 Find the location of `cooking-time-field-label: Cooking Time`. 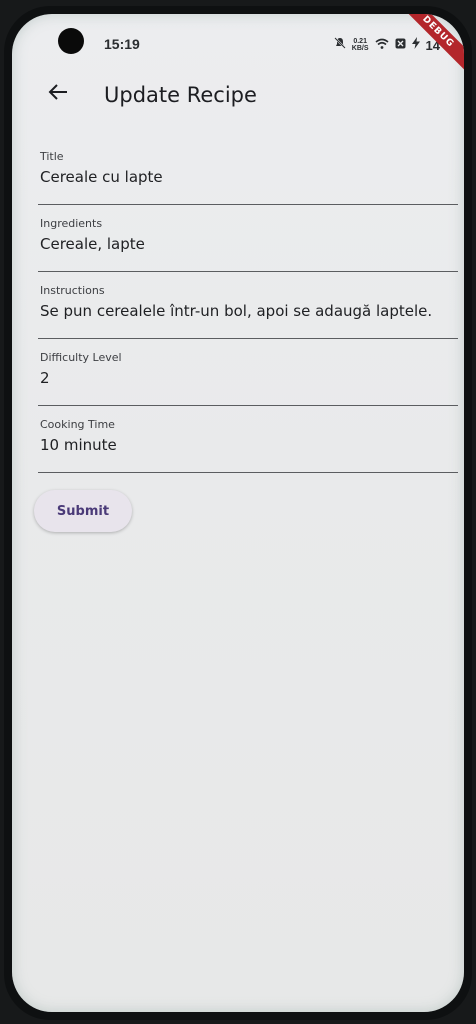

cooking-time-field-label: Cooking Time is located at coordinates (77, 424).